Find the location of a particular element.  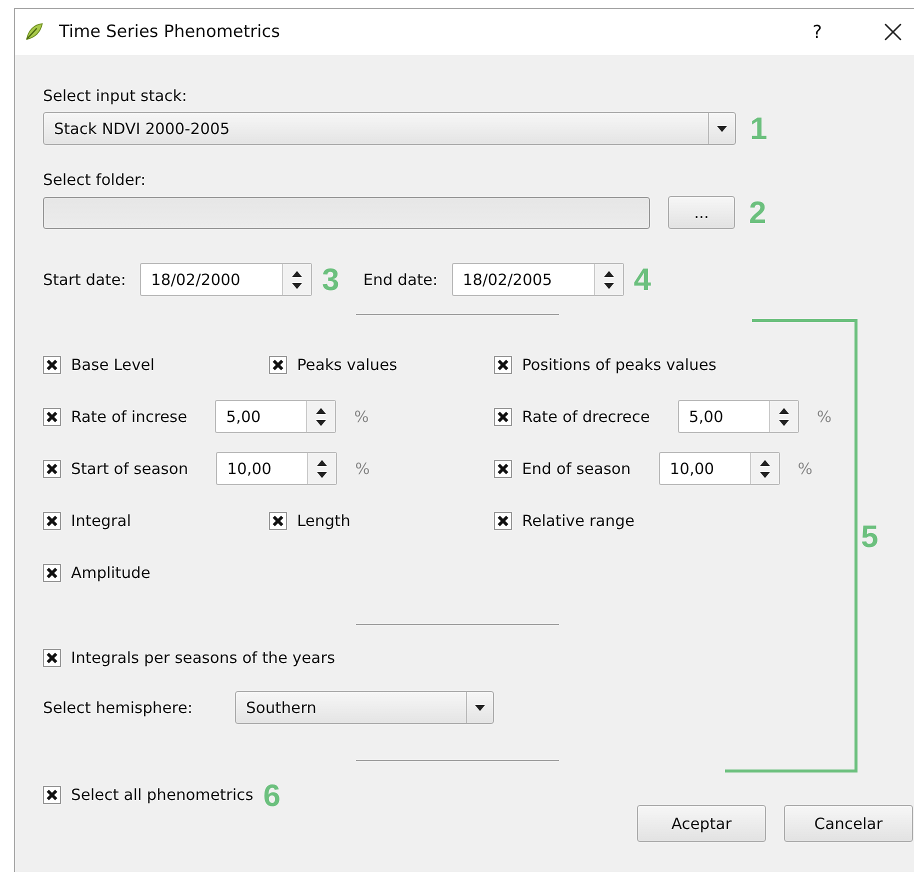

date-spinbox: 18/02/2000 is located at coordinates (226, 279).